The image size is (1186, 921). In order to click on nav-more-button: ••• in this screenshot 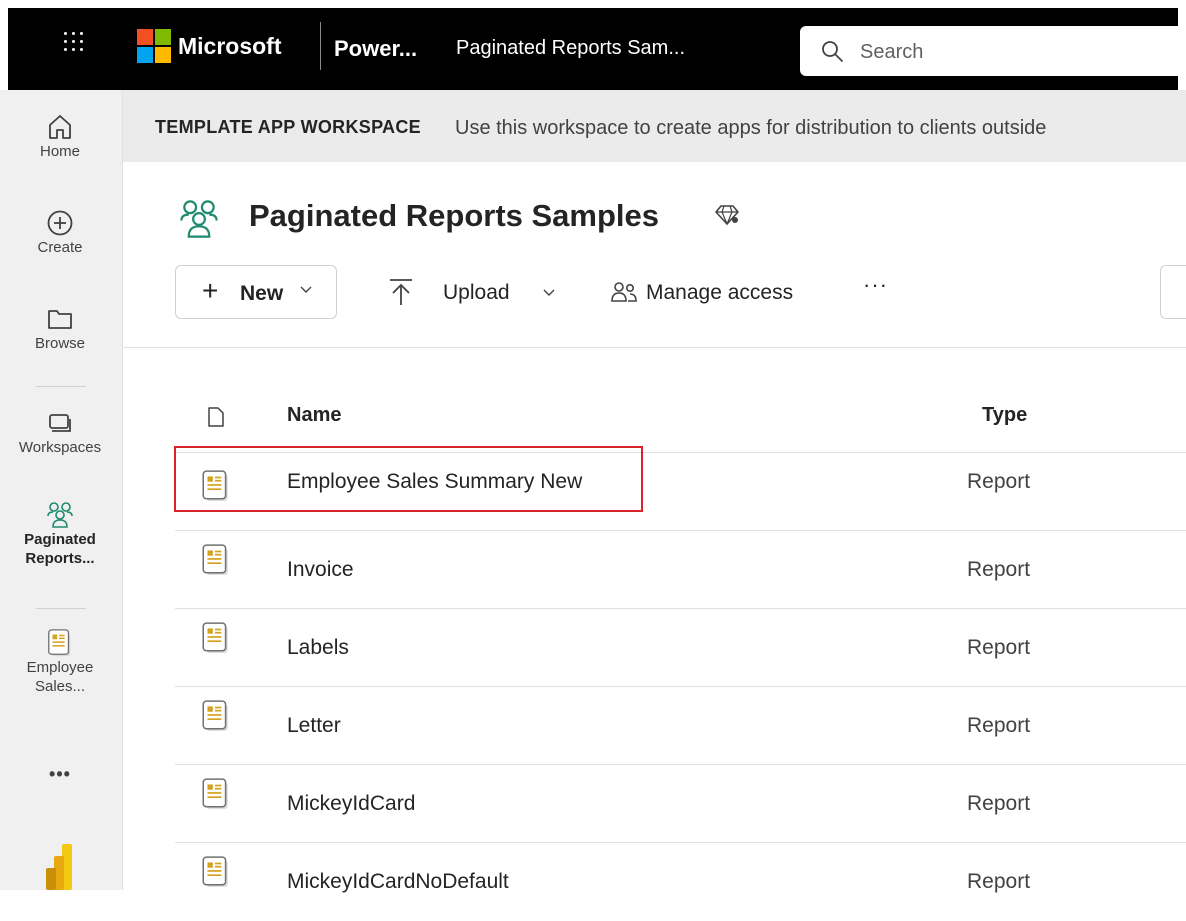, I will do `click(60, 774)`.